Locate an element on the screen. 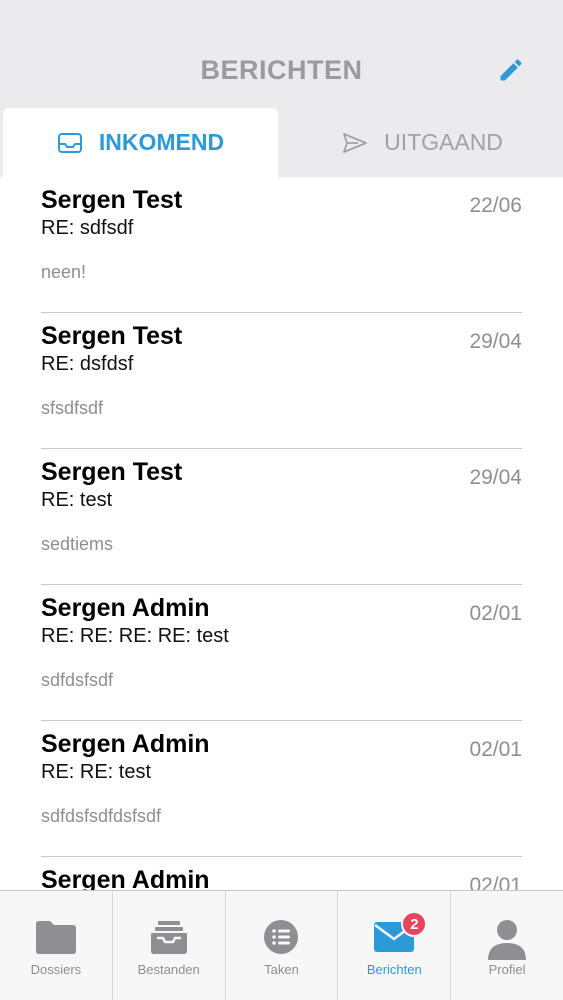 Image resolution: width=563 pixels, height=1000 pixels. message-item: Sergen Test RE: sdfsdf neen! 22/06 is located at coordinates (281, 245).